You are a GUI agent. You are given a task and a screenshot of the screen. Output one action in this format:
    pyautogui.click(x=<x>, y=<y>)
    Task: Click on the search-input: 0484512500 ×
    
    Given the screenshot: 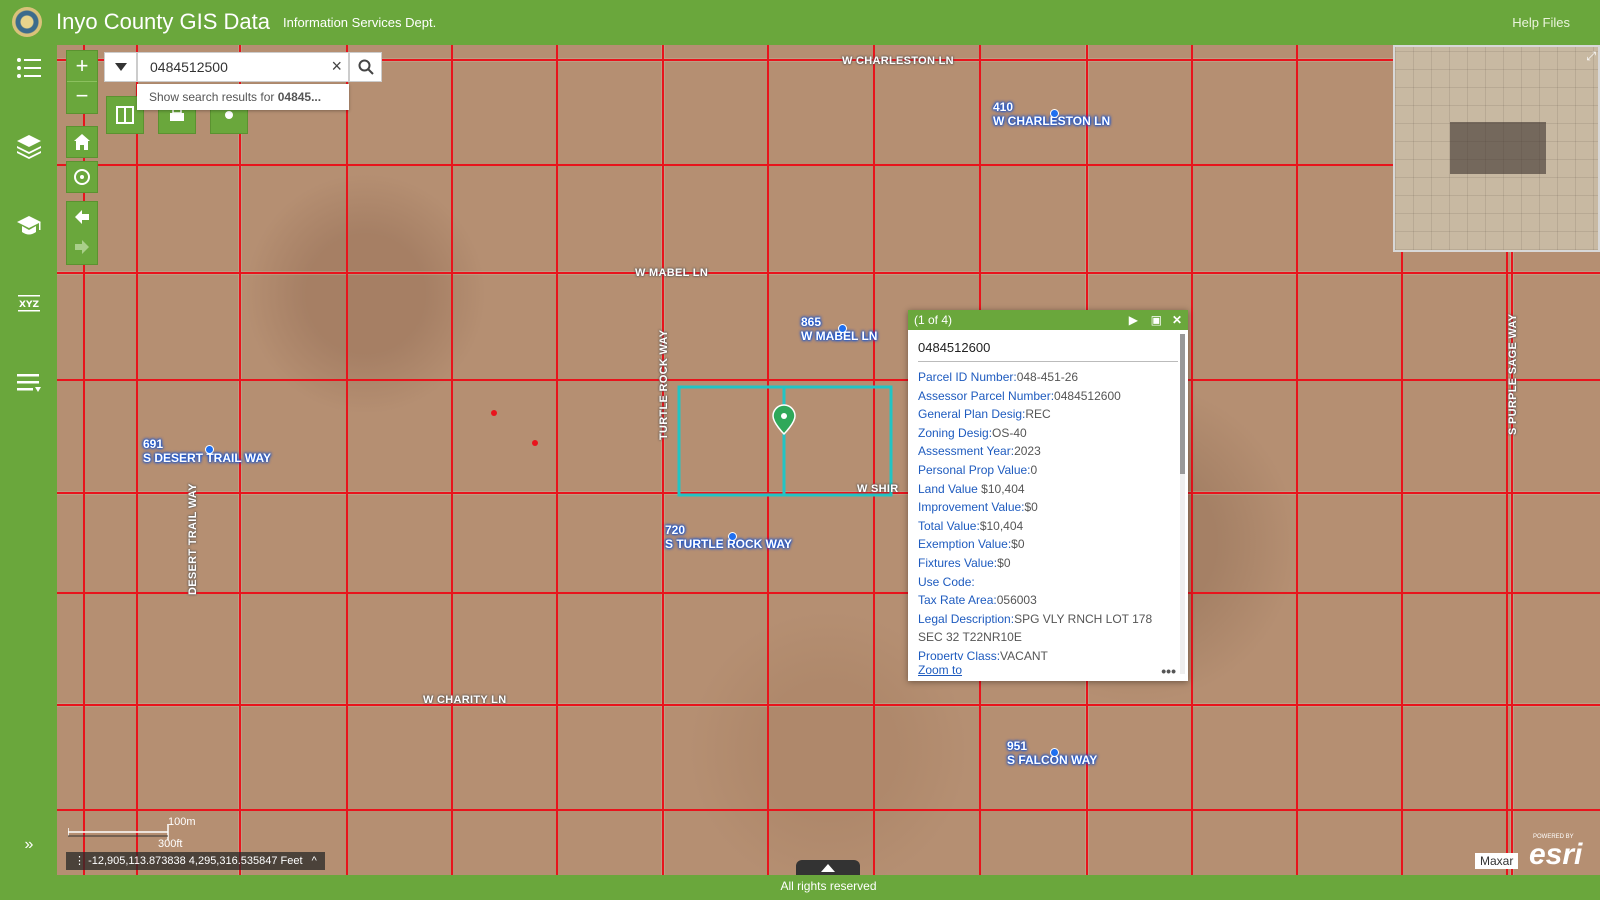 What is the action you would take?
    pyautogui.click(x=243, y=67)
    